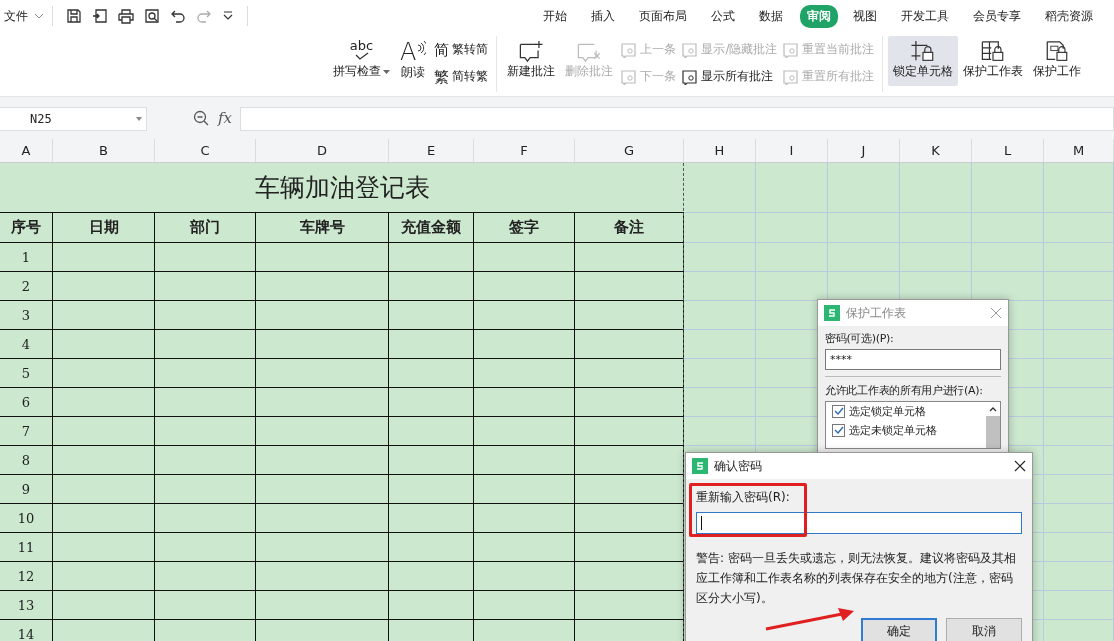 The height and width of the screenshot is (641, 1114). I want to click on ribbon-button: abc 拼写检查, so click(361, 61).